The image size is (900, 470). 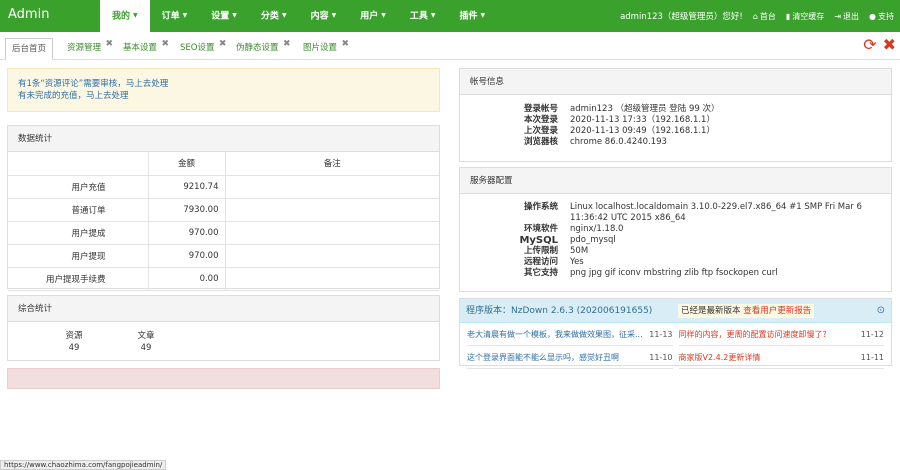 I want to click on kv-row: 本次登录 2020-11-13 17:33（192.168.1.1）, so click(x=619, y=120).